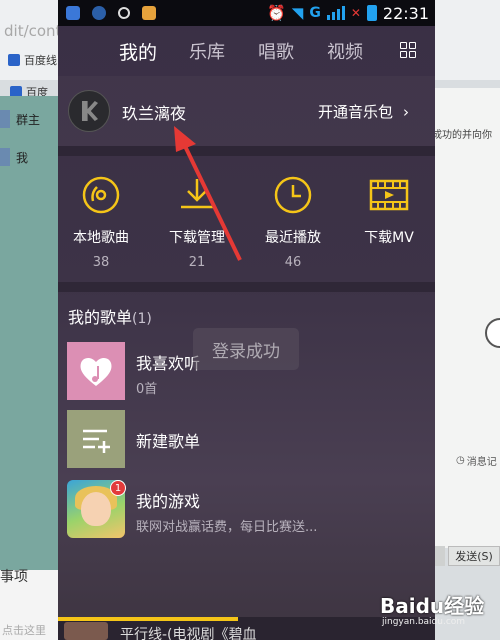 The width and height of the screenshot is (500, 640). I want to click on clock-icon, so click(293, 195).